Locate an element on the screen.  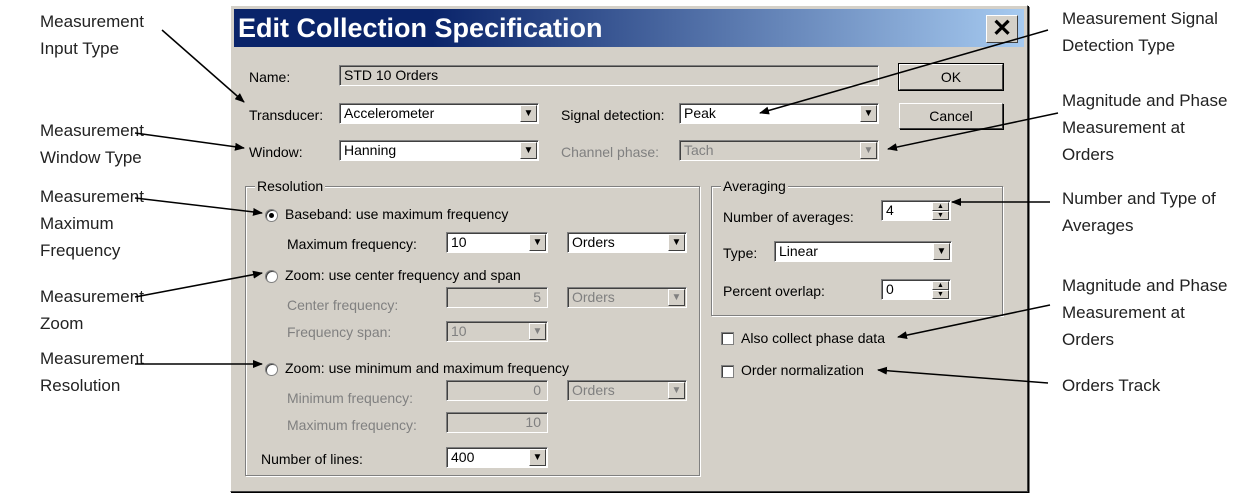
arrow-magnitude-phase-mid is located at coordinates (974, 322).